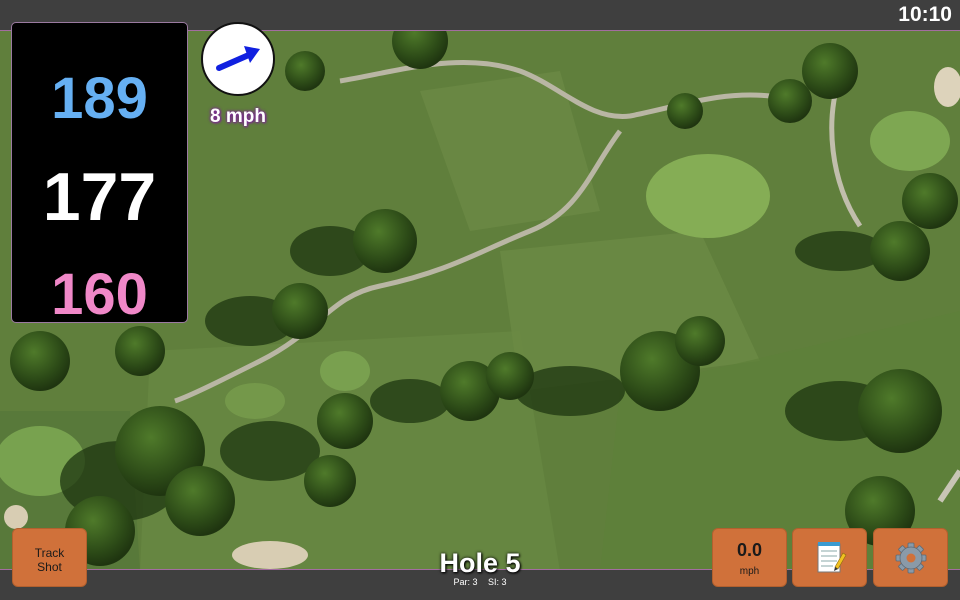 Image resolution: width=960 pixels, height=600 pixels. Describe the element at coordinates (925, 14) in the screenshot. I see `clock: 10:10` at that location.